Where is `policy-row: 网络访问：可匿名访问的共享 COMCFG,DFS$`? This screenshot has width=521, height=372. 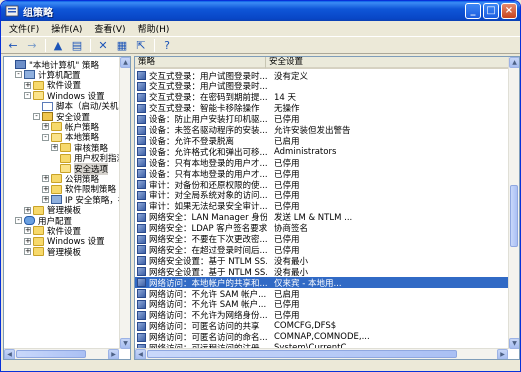
policy-row: 网络访问：可匿名访问的共享 COMCFG,DFS$ is located at coordinates (327, 326).